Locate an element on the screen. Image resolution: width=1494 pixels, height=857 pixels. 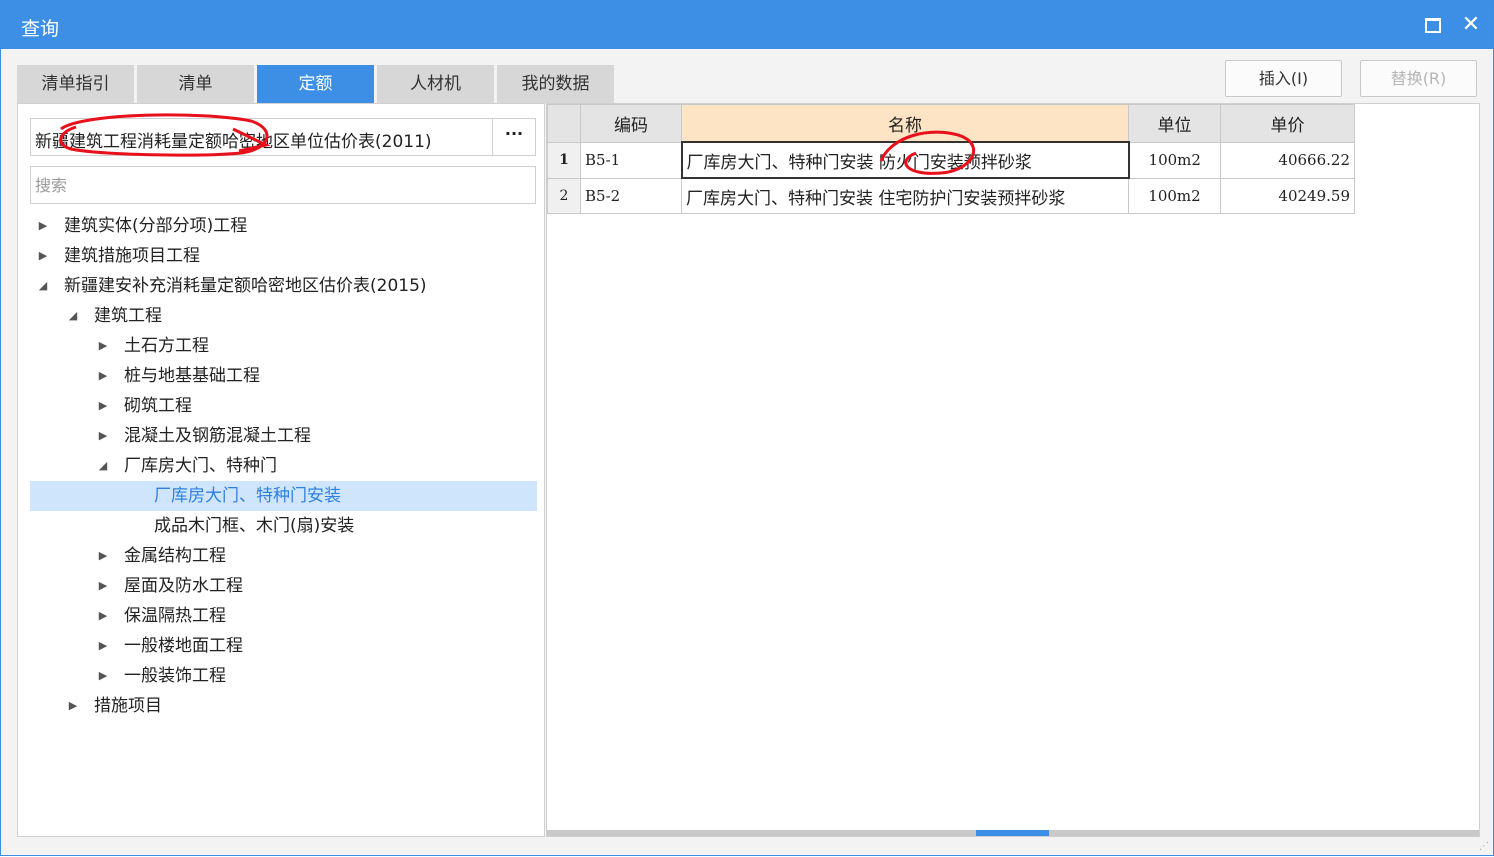
annotation-scribble-name is located at coordinates (927, 152).